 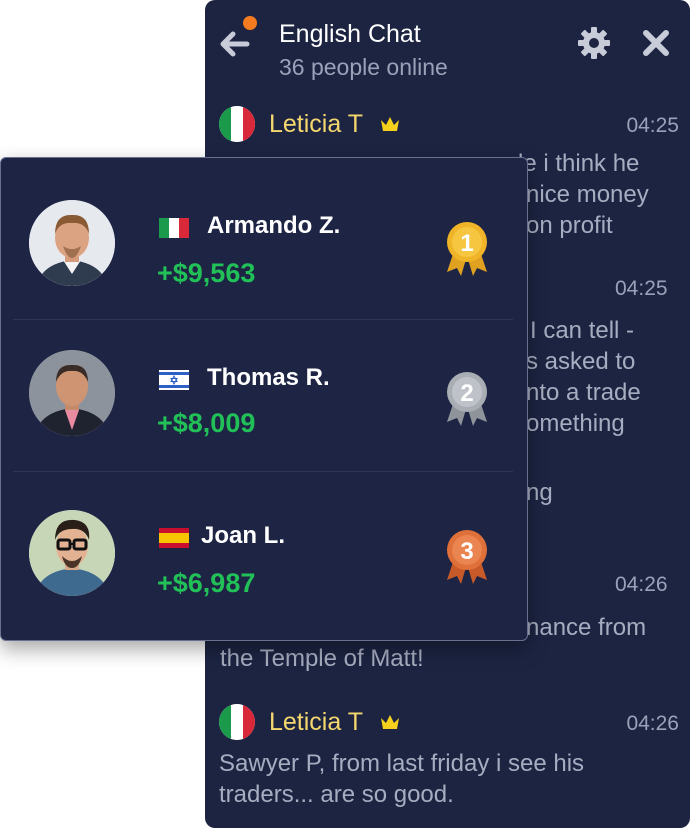 What do you see at coordinates (268, 377) in the screenshot?
I see `trader-name: Thomas R.` at bounding box center [268, 377].